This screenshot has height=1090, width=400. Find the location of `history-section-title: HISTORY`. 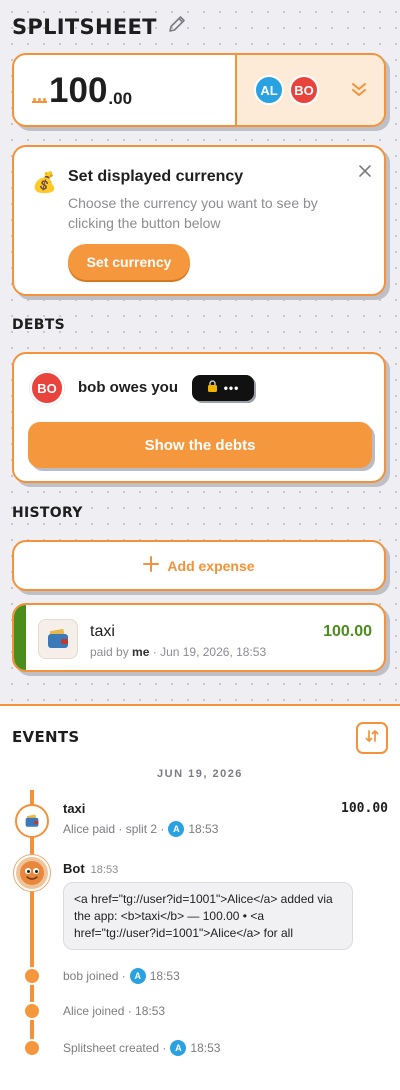

history-section-title: HISTORY is located at coordinates (47, 513).